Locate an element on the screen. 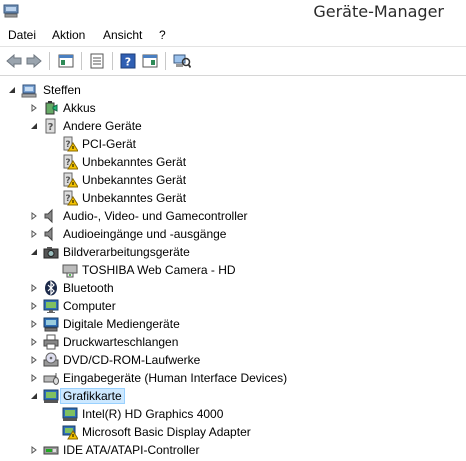 This screenshot has height=461, width=466. computer-icon is located at coordinates (29, 90).